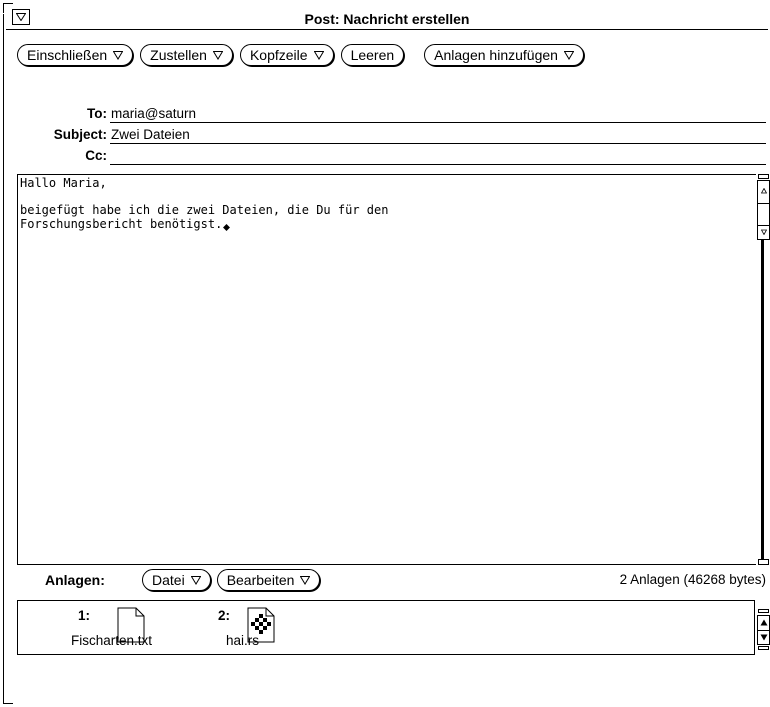 The image size is (770, 707). What do you see at coordinates (63, 183) in the screenshot?
I see `message-line: Hallo Maria,` at bounding box center [63, 183].